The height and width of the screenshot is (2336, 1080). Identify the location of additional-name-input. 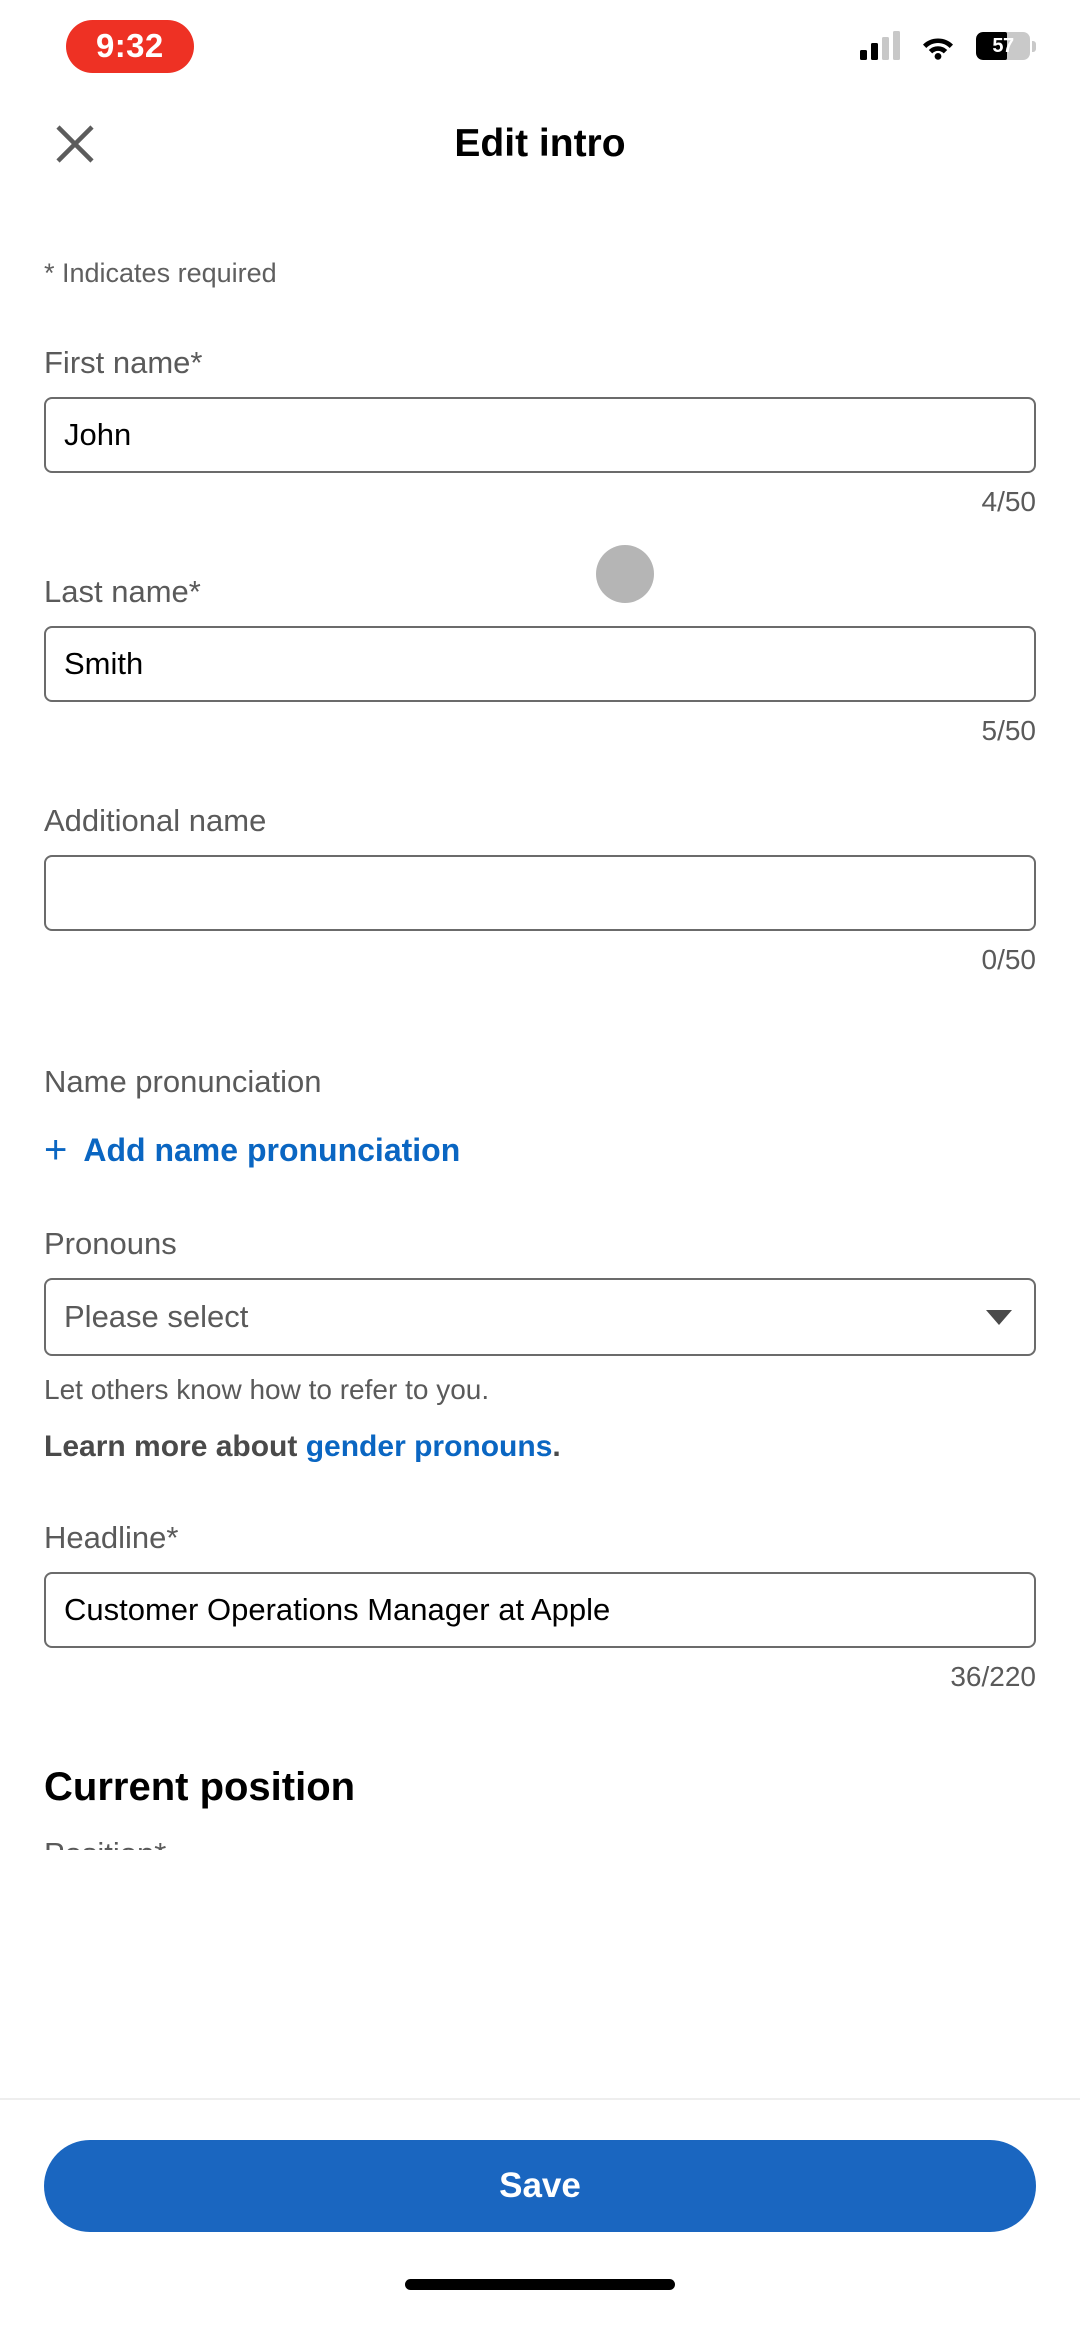
(540, 893).